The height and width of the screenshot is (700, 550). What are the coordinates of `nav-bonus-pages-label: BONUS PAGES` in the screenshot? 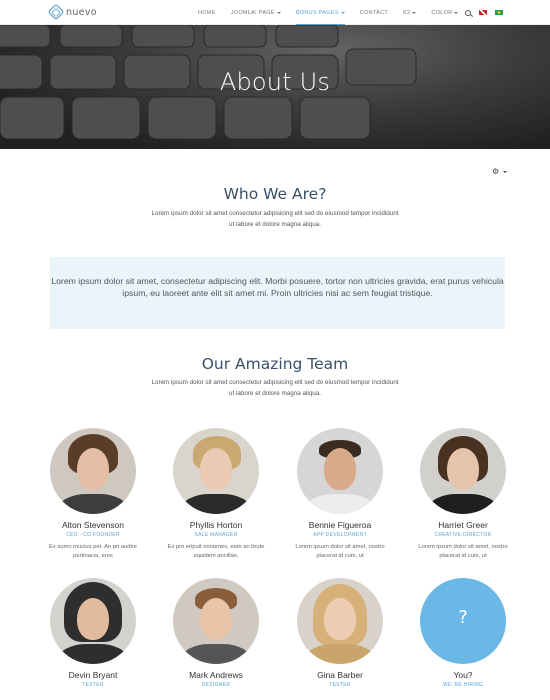 It's located at (317, 12).